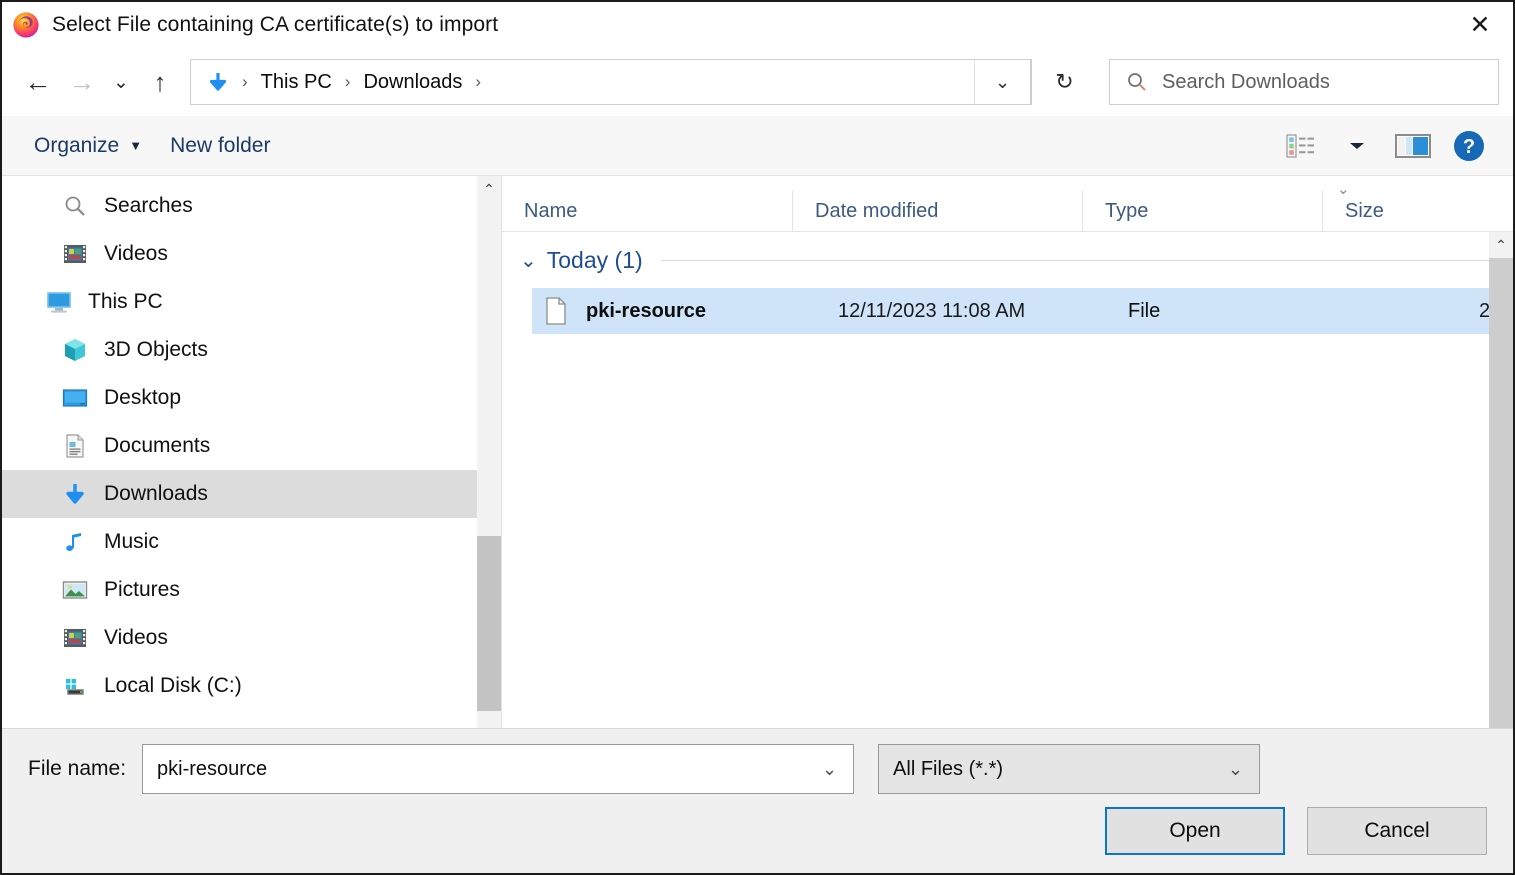 The image size is (1515, 875). Describe the element at coordinates (646, 310) in the screenshot. I see `file-name: pki-resource` at that location.